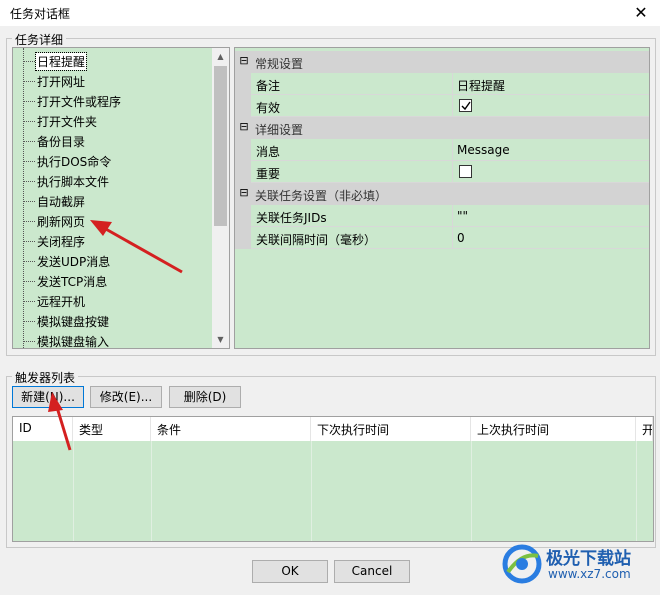  What do you see at coordinates (61, 142) in the screenshot?
I see `tree-item-label: 备份目录` at bounding box center [61, 142].